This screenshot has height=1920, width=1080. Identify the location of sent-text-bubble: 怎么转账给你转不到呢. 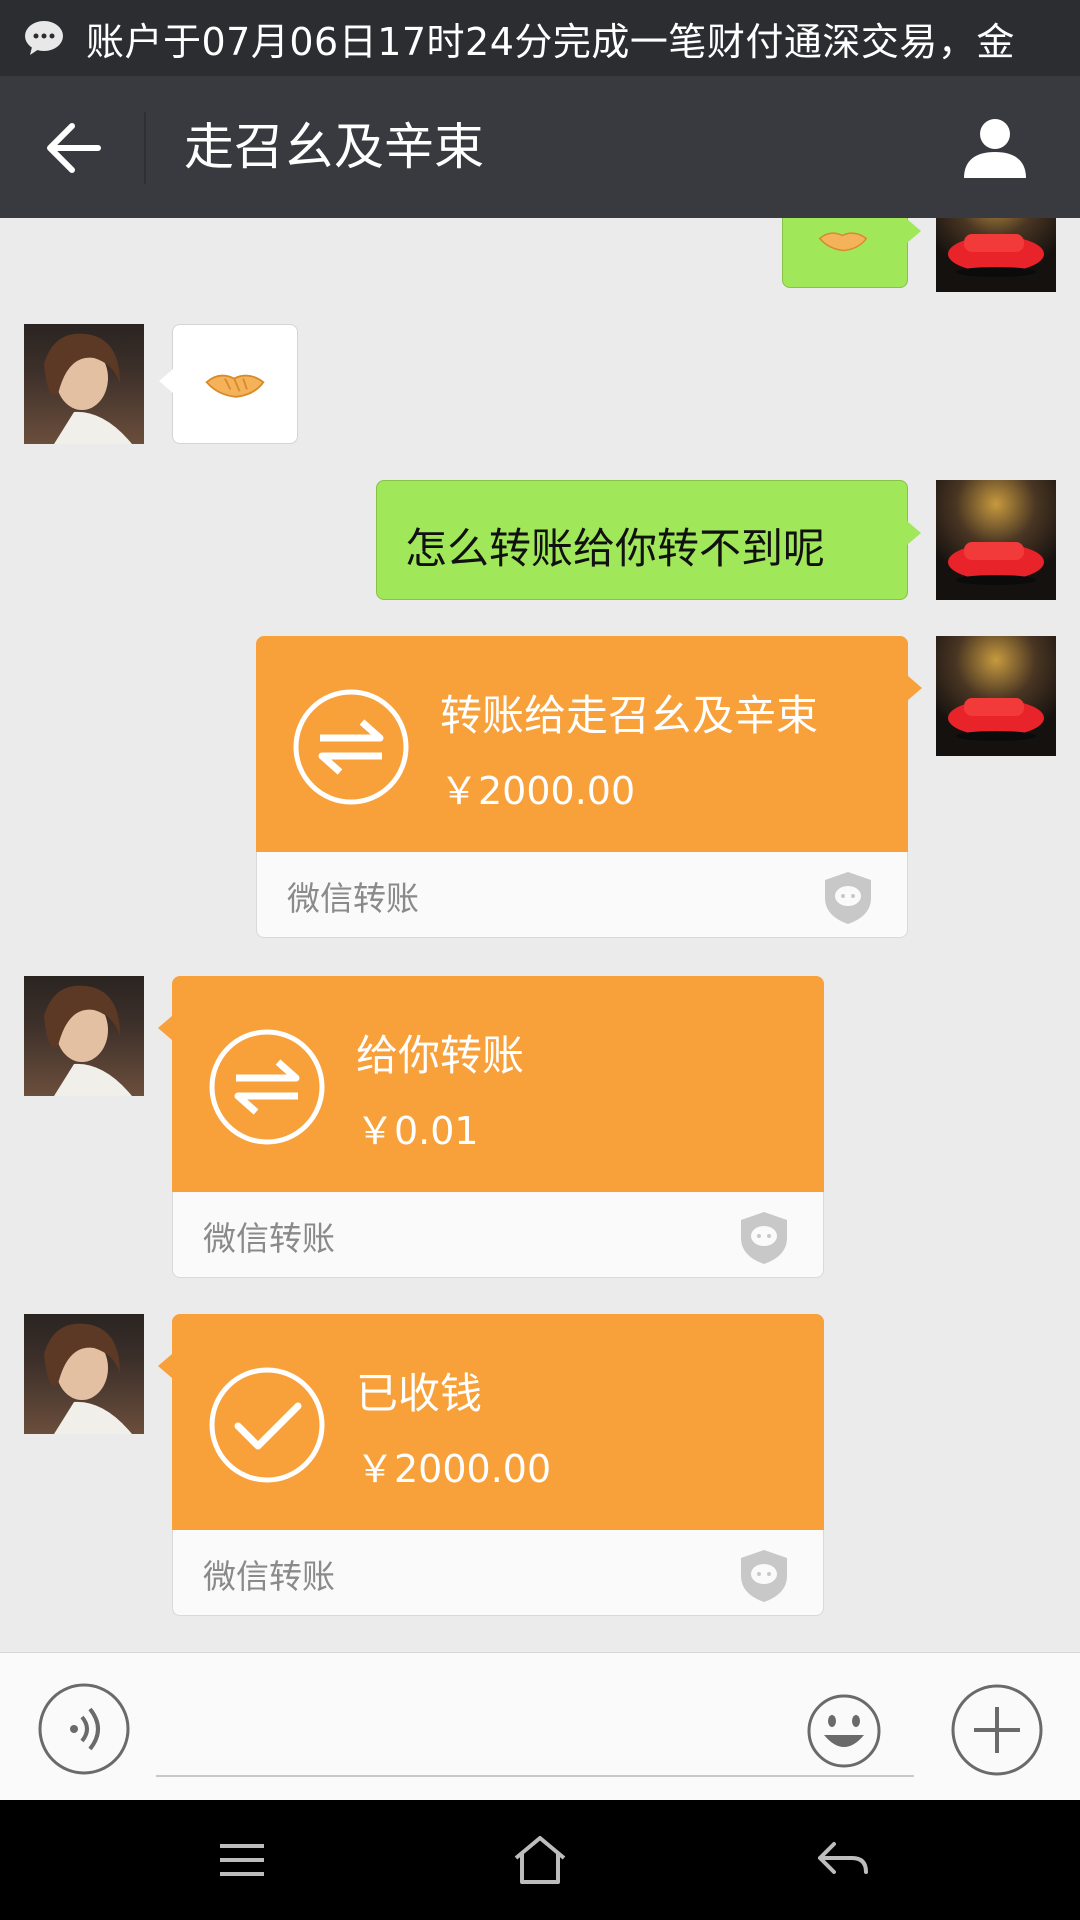
(648, 540).